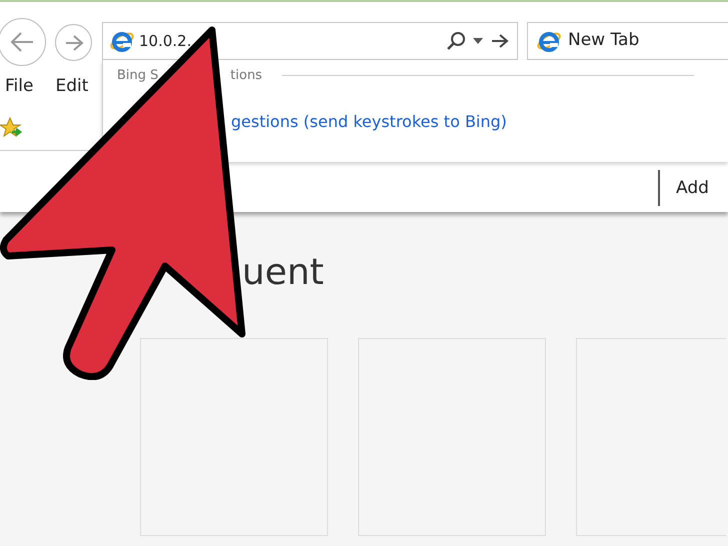 The width and height of the screenshot is (728, 546). Describe the element at coordinates (165, 41) in the screenshot. I see `address-text: 10.0.2.` at that location.